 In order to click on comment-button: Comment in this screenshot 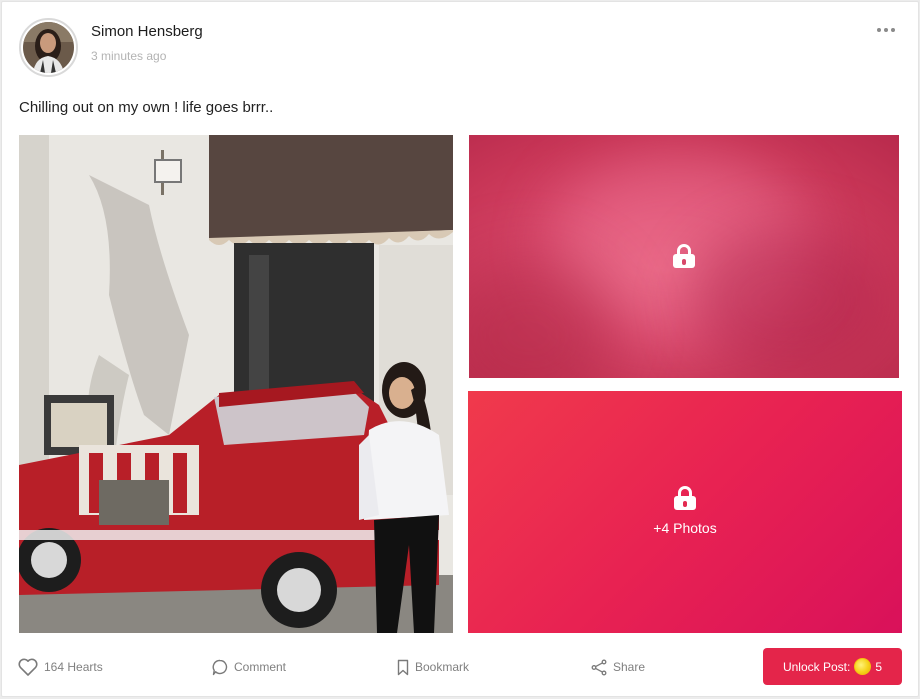, I will do `click(249, 667)`.